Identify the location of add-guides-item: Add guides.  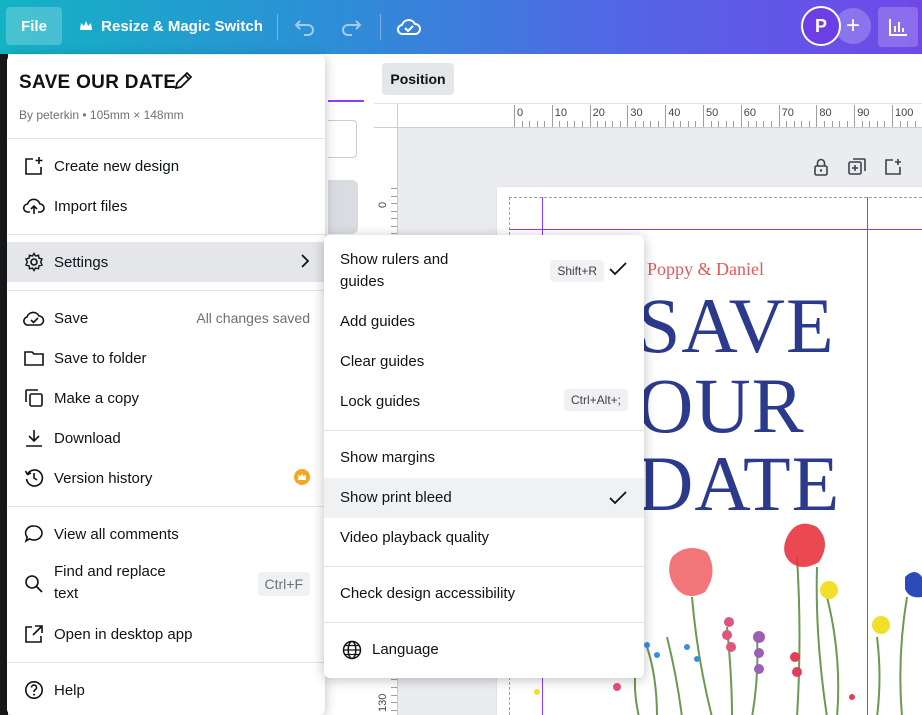
(484, 322).